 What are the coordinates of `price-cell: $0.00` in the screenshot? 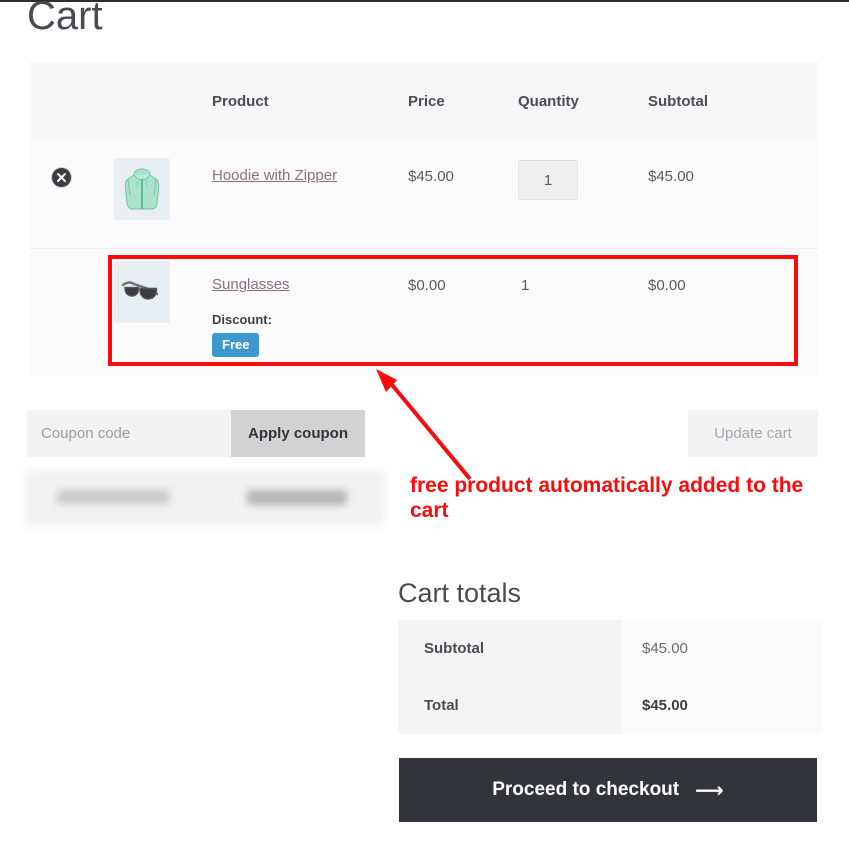 It's located at (463, 271).